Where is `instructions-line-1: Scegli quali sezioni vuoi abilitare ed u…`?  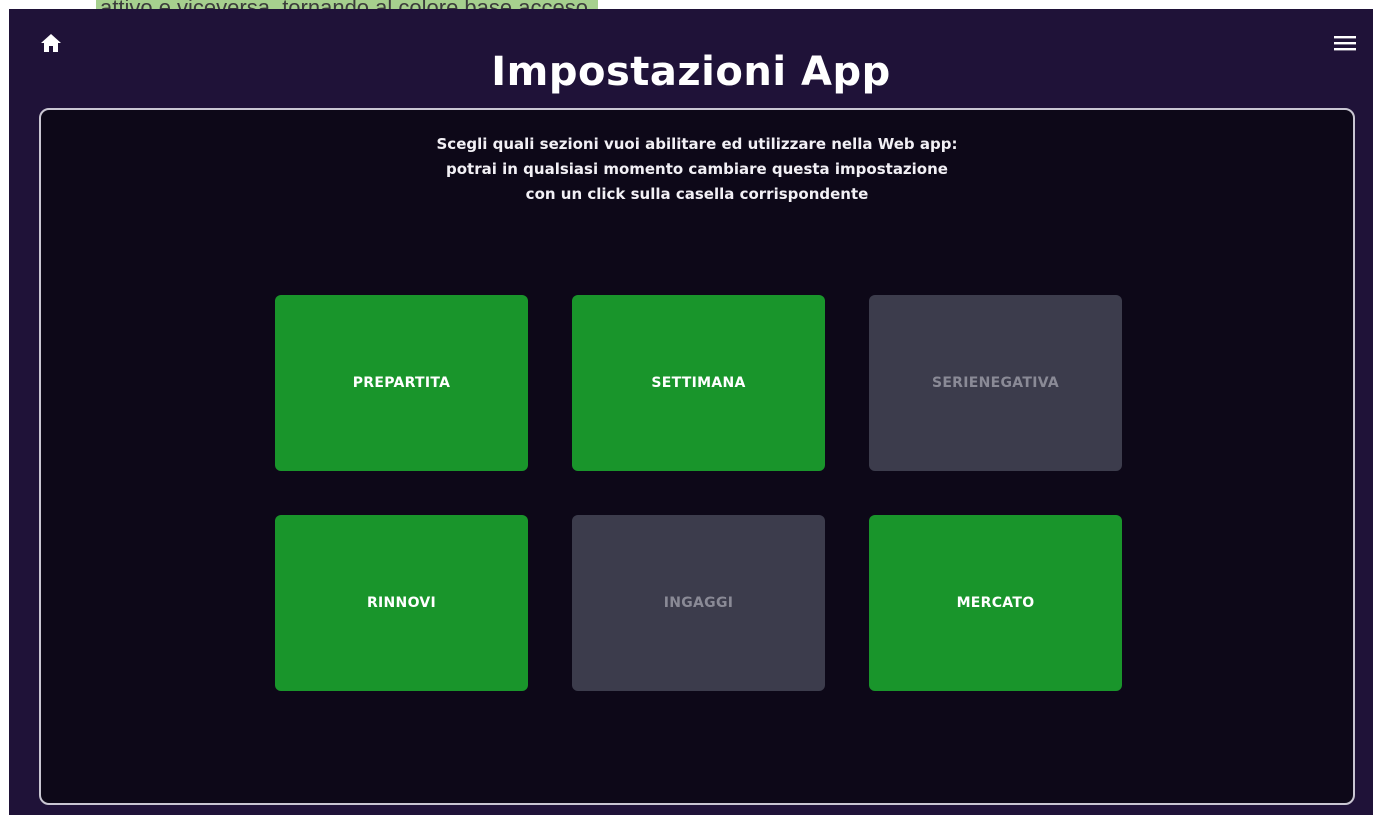 instructions-line-1: Scegli quali sezioni vuoi abilitare ed u… is located at coordinates (697, 144).